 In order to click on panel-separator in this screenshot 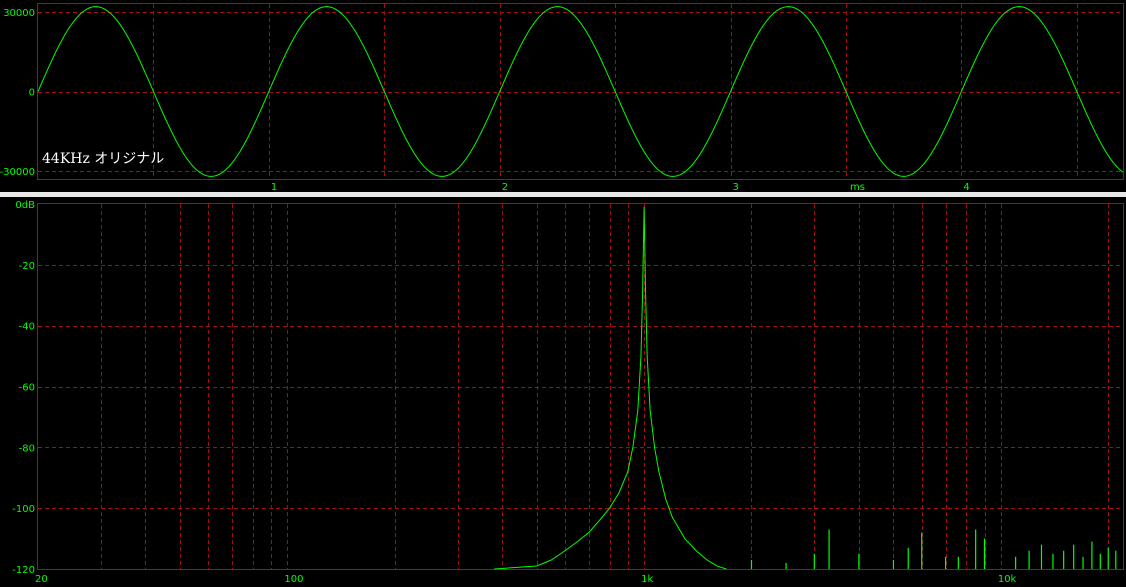, I will do `click(563, 194)`.